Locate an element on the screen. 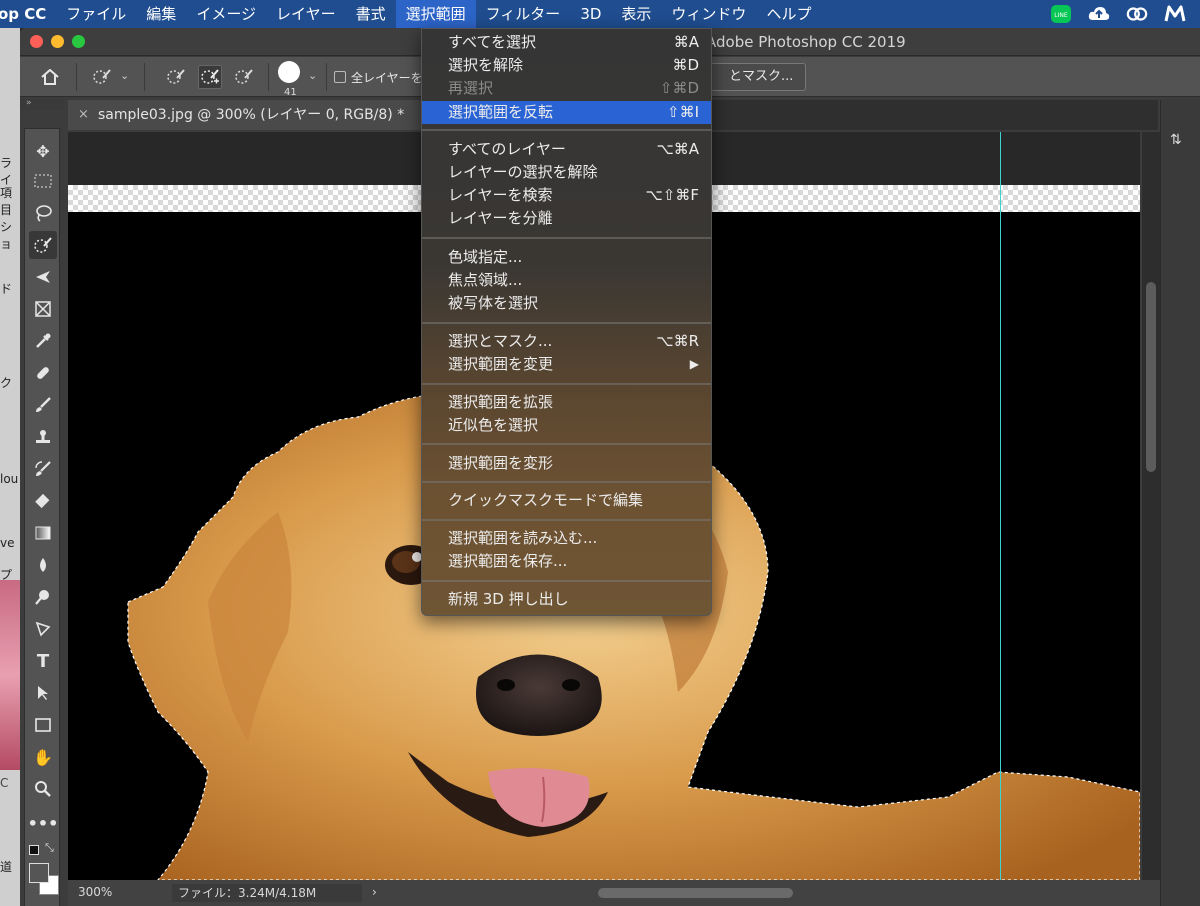  app-name: op CC is located at coordinates (28, 14).